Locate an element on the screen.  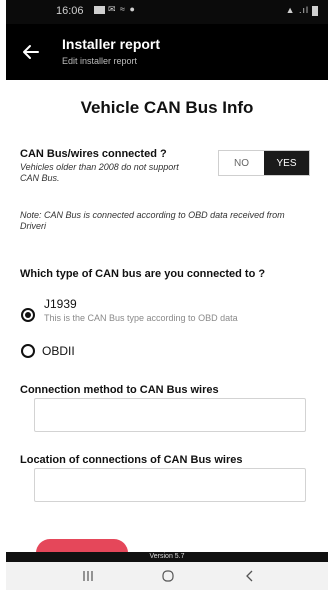
app-bar: Installer report Edit installer report is located at coordinates (167, 52).